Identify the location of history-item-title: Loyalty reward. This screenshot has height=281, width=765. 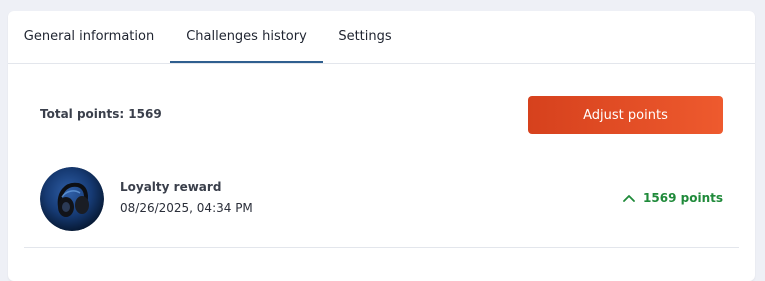
(171, 187).